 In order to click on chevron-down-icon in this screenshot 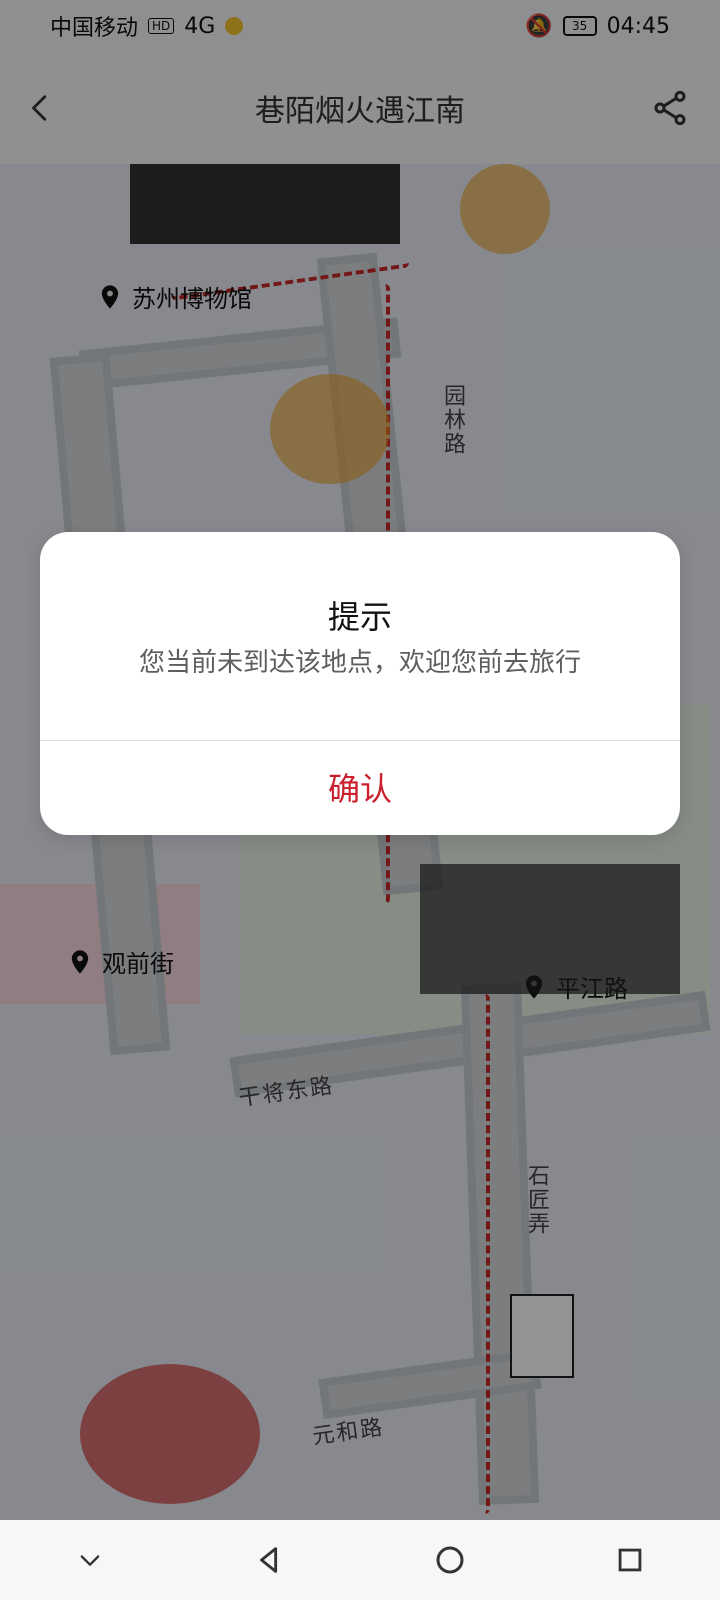, I will do `click(90, 1560)`.